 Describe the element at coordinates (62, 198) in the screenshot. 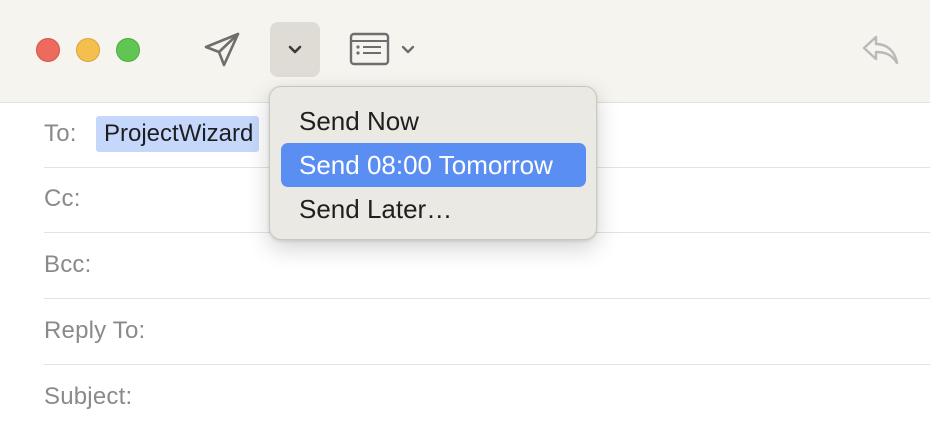

I see `cc-label: Cc:` at that location.